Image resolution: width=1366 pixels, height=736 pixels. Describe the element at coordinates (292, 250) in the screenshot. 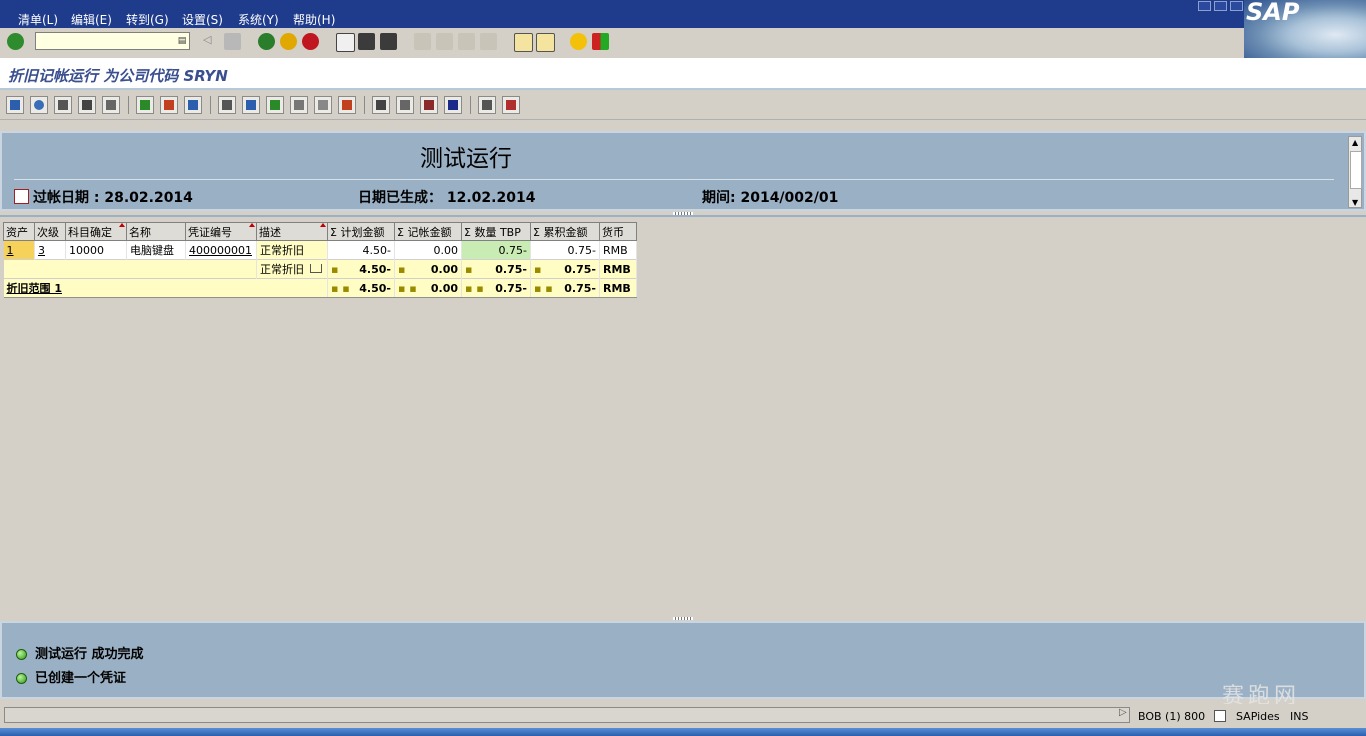

I see `description-cell: 正常折旧` at that location.